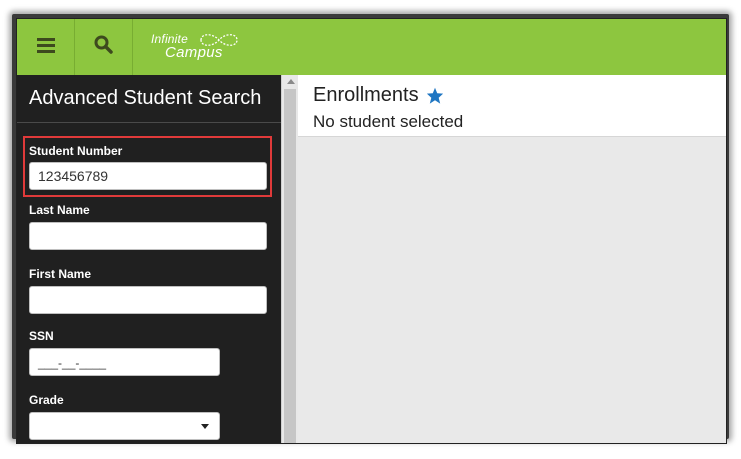  I want to click on sidebar-scrollbar, so click(289, 259).